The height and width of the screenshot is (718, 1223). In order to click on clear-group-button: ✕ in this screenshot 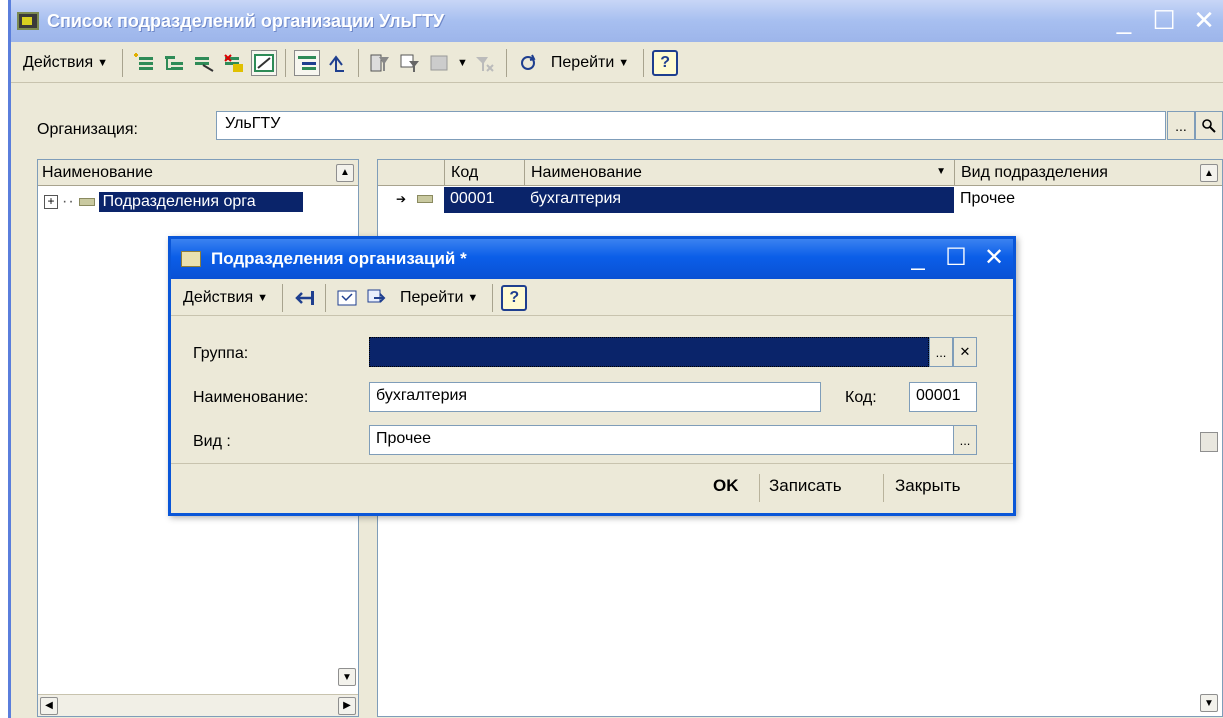, I will do `click(965, 352)`.